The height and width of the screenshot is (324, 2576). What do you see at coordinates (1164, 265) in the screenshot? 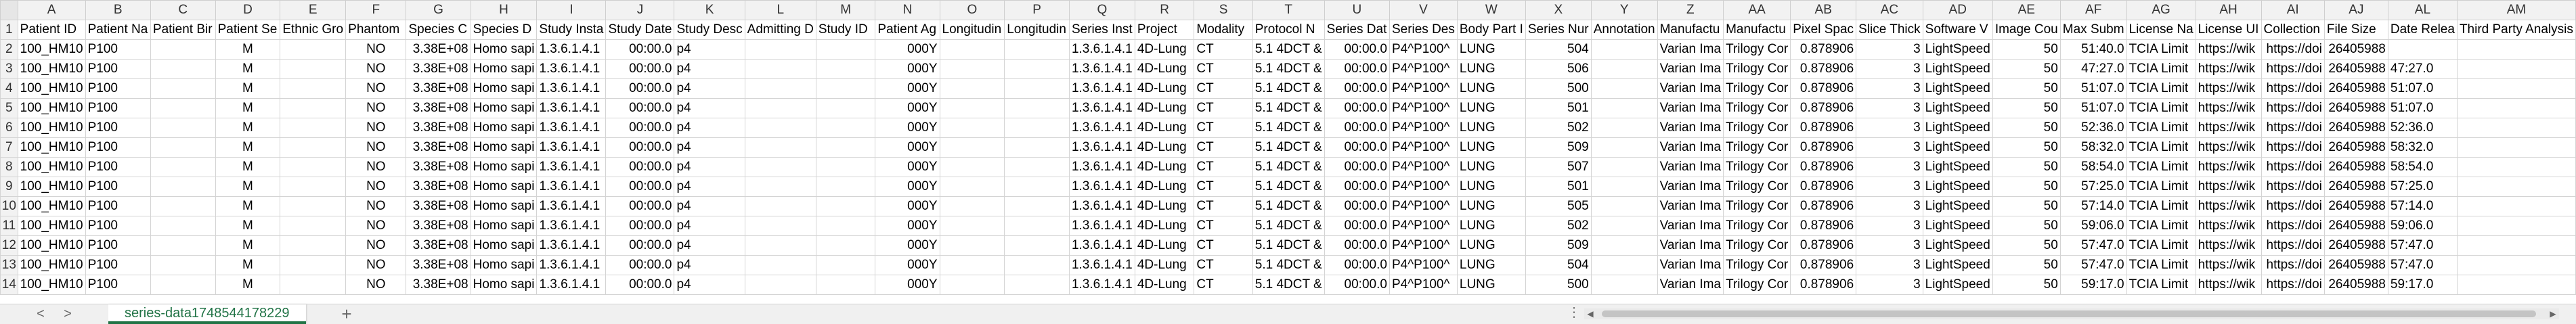
I see `cell: 4D-Lung` at bounding box center [1164, 265].